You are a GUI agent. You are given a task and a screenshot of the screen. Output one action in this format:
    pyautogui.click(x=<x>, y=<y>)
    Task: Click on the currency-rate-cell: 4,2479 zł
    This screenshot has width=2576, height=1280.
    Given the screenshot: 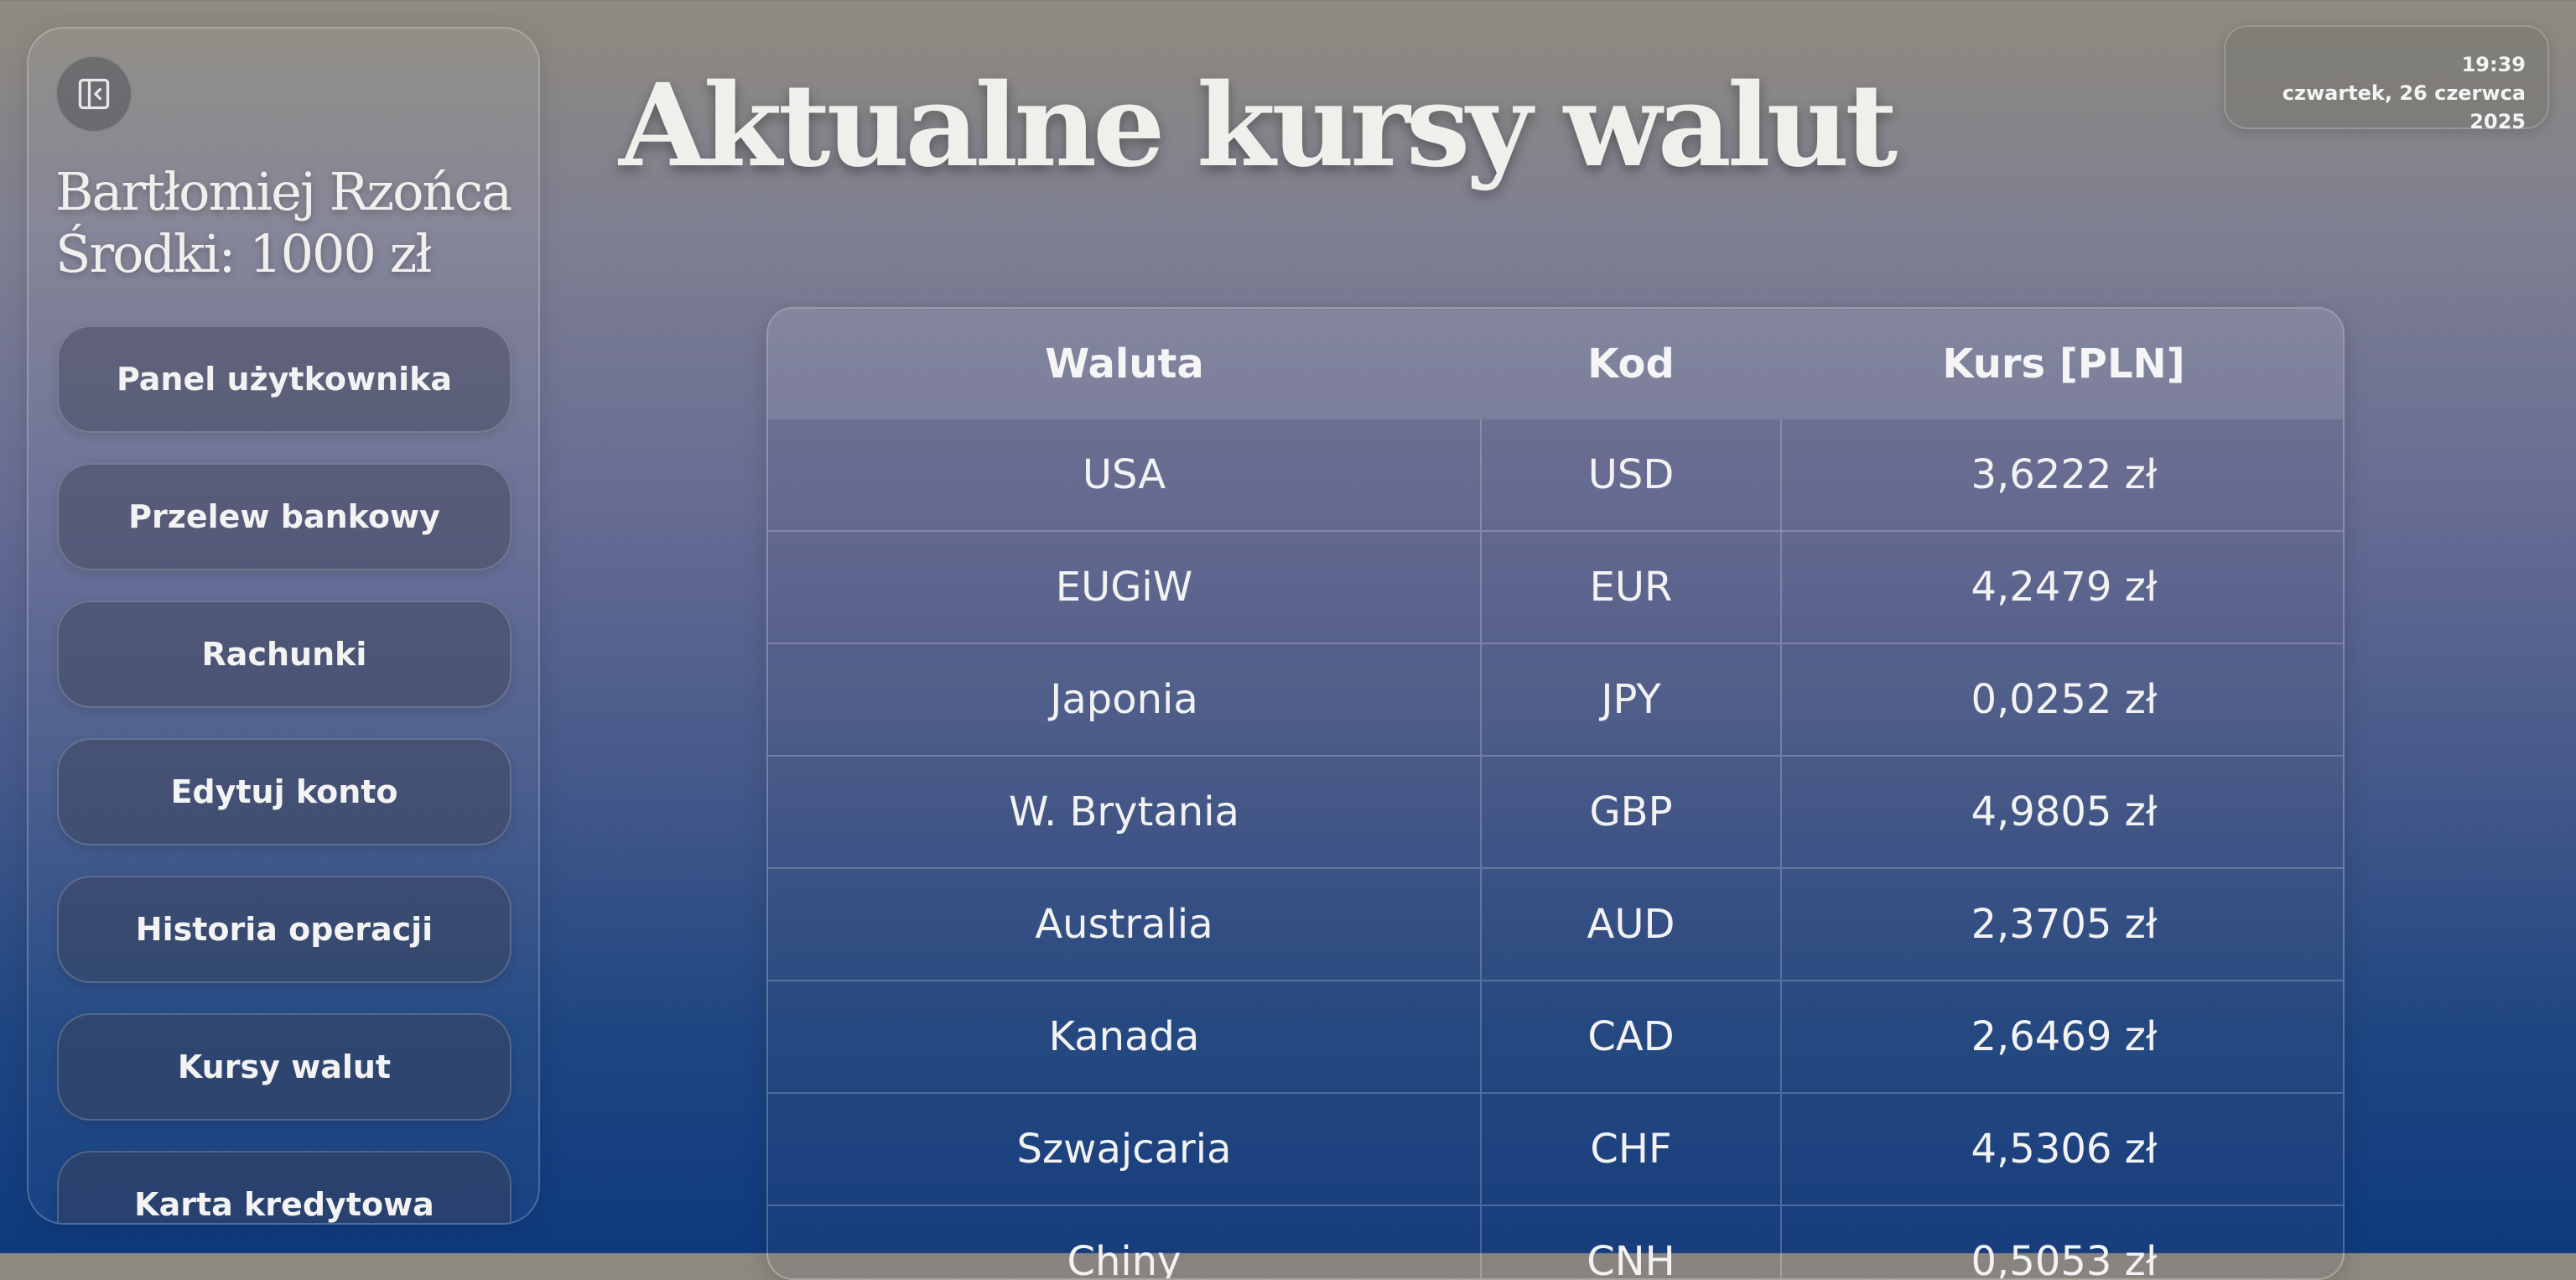 What is the action you would take?
    pyautogui.click(x=2061, y=586)
    